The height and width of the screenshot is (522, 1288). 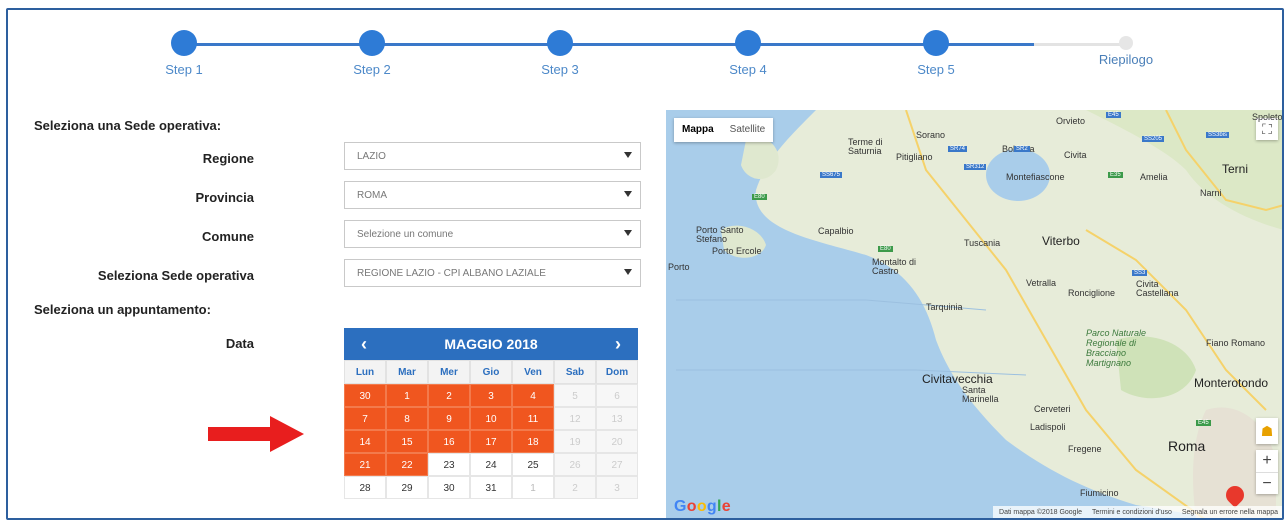 I want to click on calendar-weekday: Dom, so click(x=617, y=372).